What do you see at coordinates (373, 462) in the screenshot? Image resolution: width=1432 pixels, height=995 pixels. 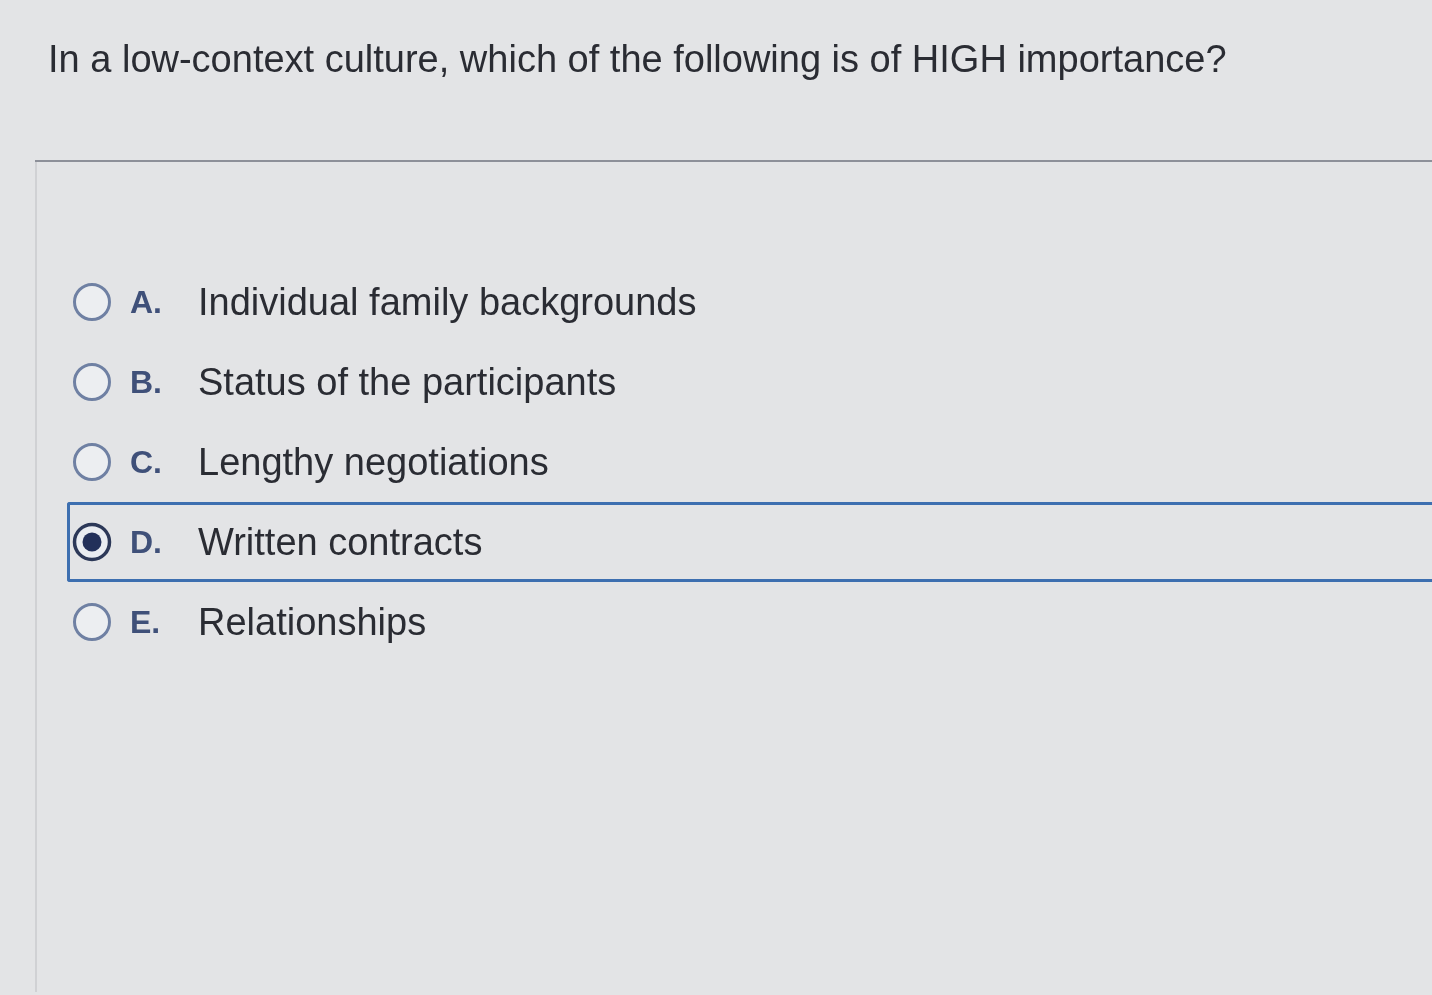 I see `option-text: Lengthy negotiations` at bounding box center [373, 462].